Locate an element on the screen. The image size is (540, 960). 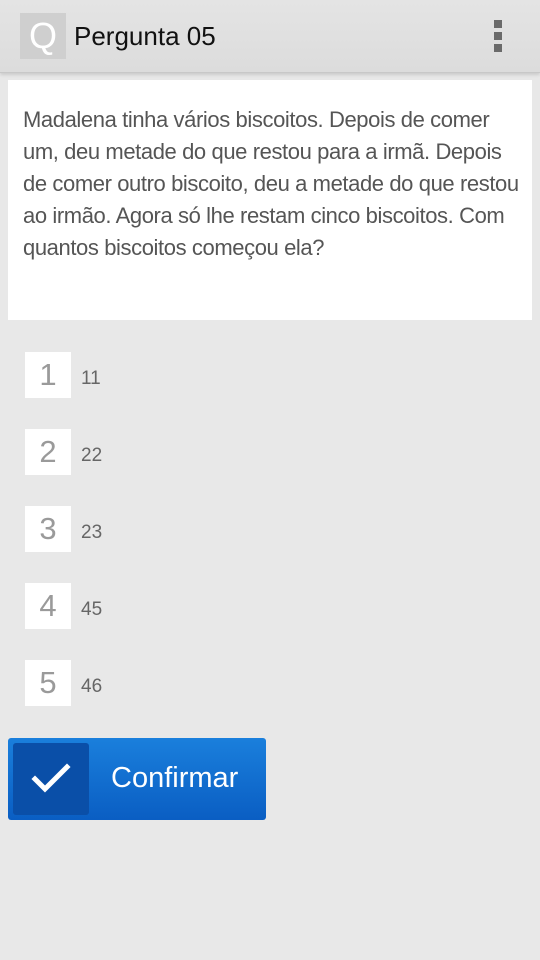
option-value: 22 is located at coordinates (91, 456).